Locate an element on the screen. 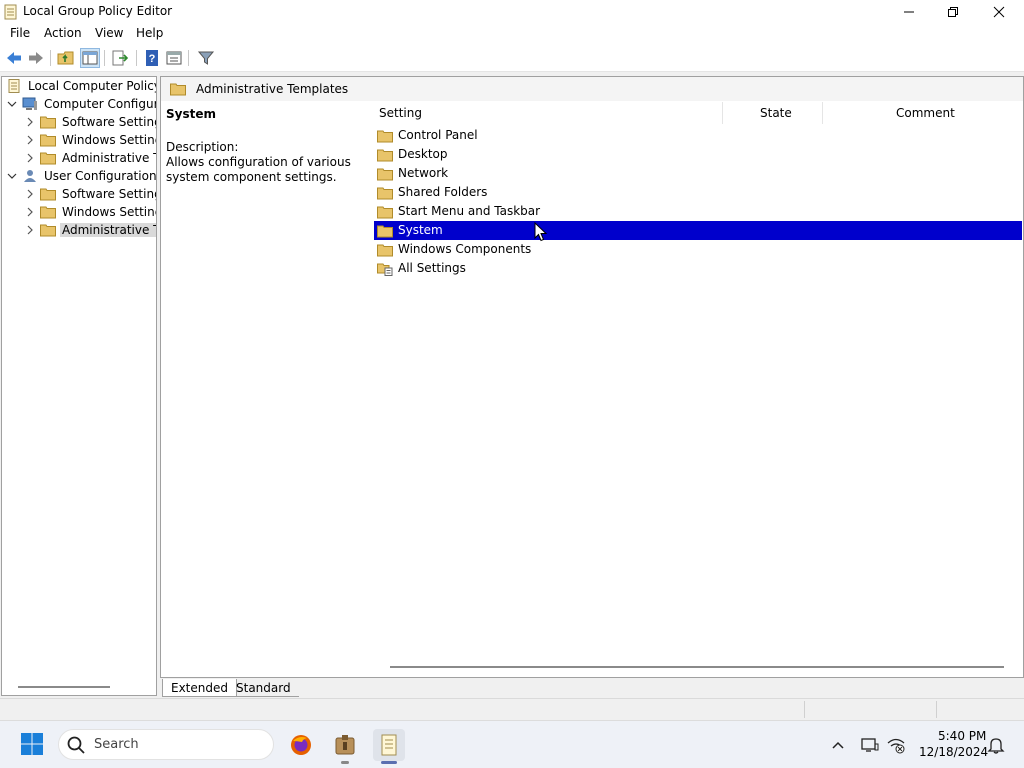 The image size is (1024, 768). description-label: Description: is located at coordinates (202, 147).